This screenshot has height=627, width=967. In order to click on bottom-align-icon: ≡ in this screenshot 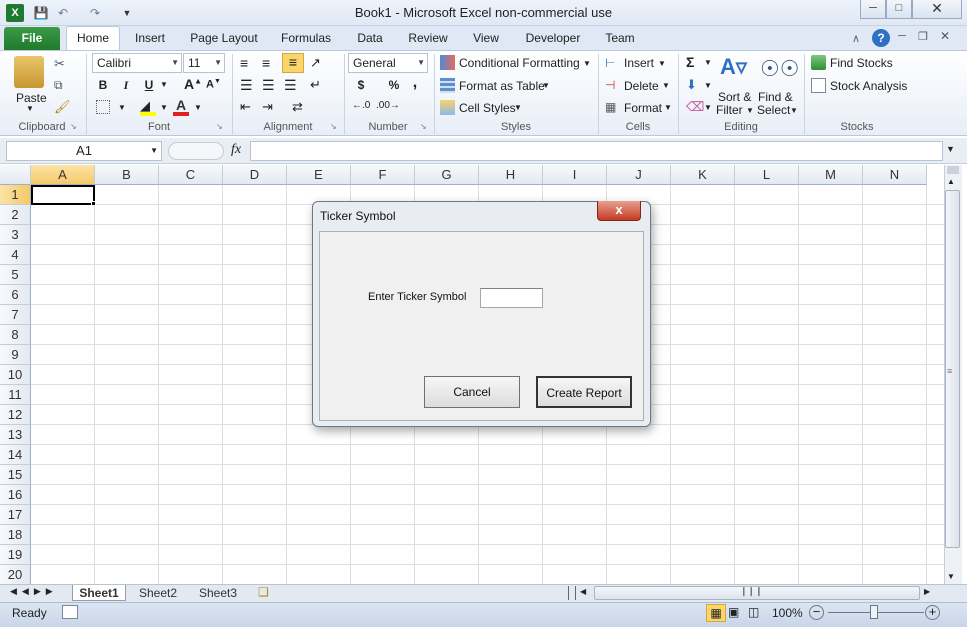, I will do `click(293, 63)`.